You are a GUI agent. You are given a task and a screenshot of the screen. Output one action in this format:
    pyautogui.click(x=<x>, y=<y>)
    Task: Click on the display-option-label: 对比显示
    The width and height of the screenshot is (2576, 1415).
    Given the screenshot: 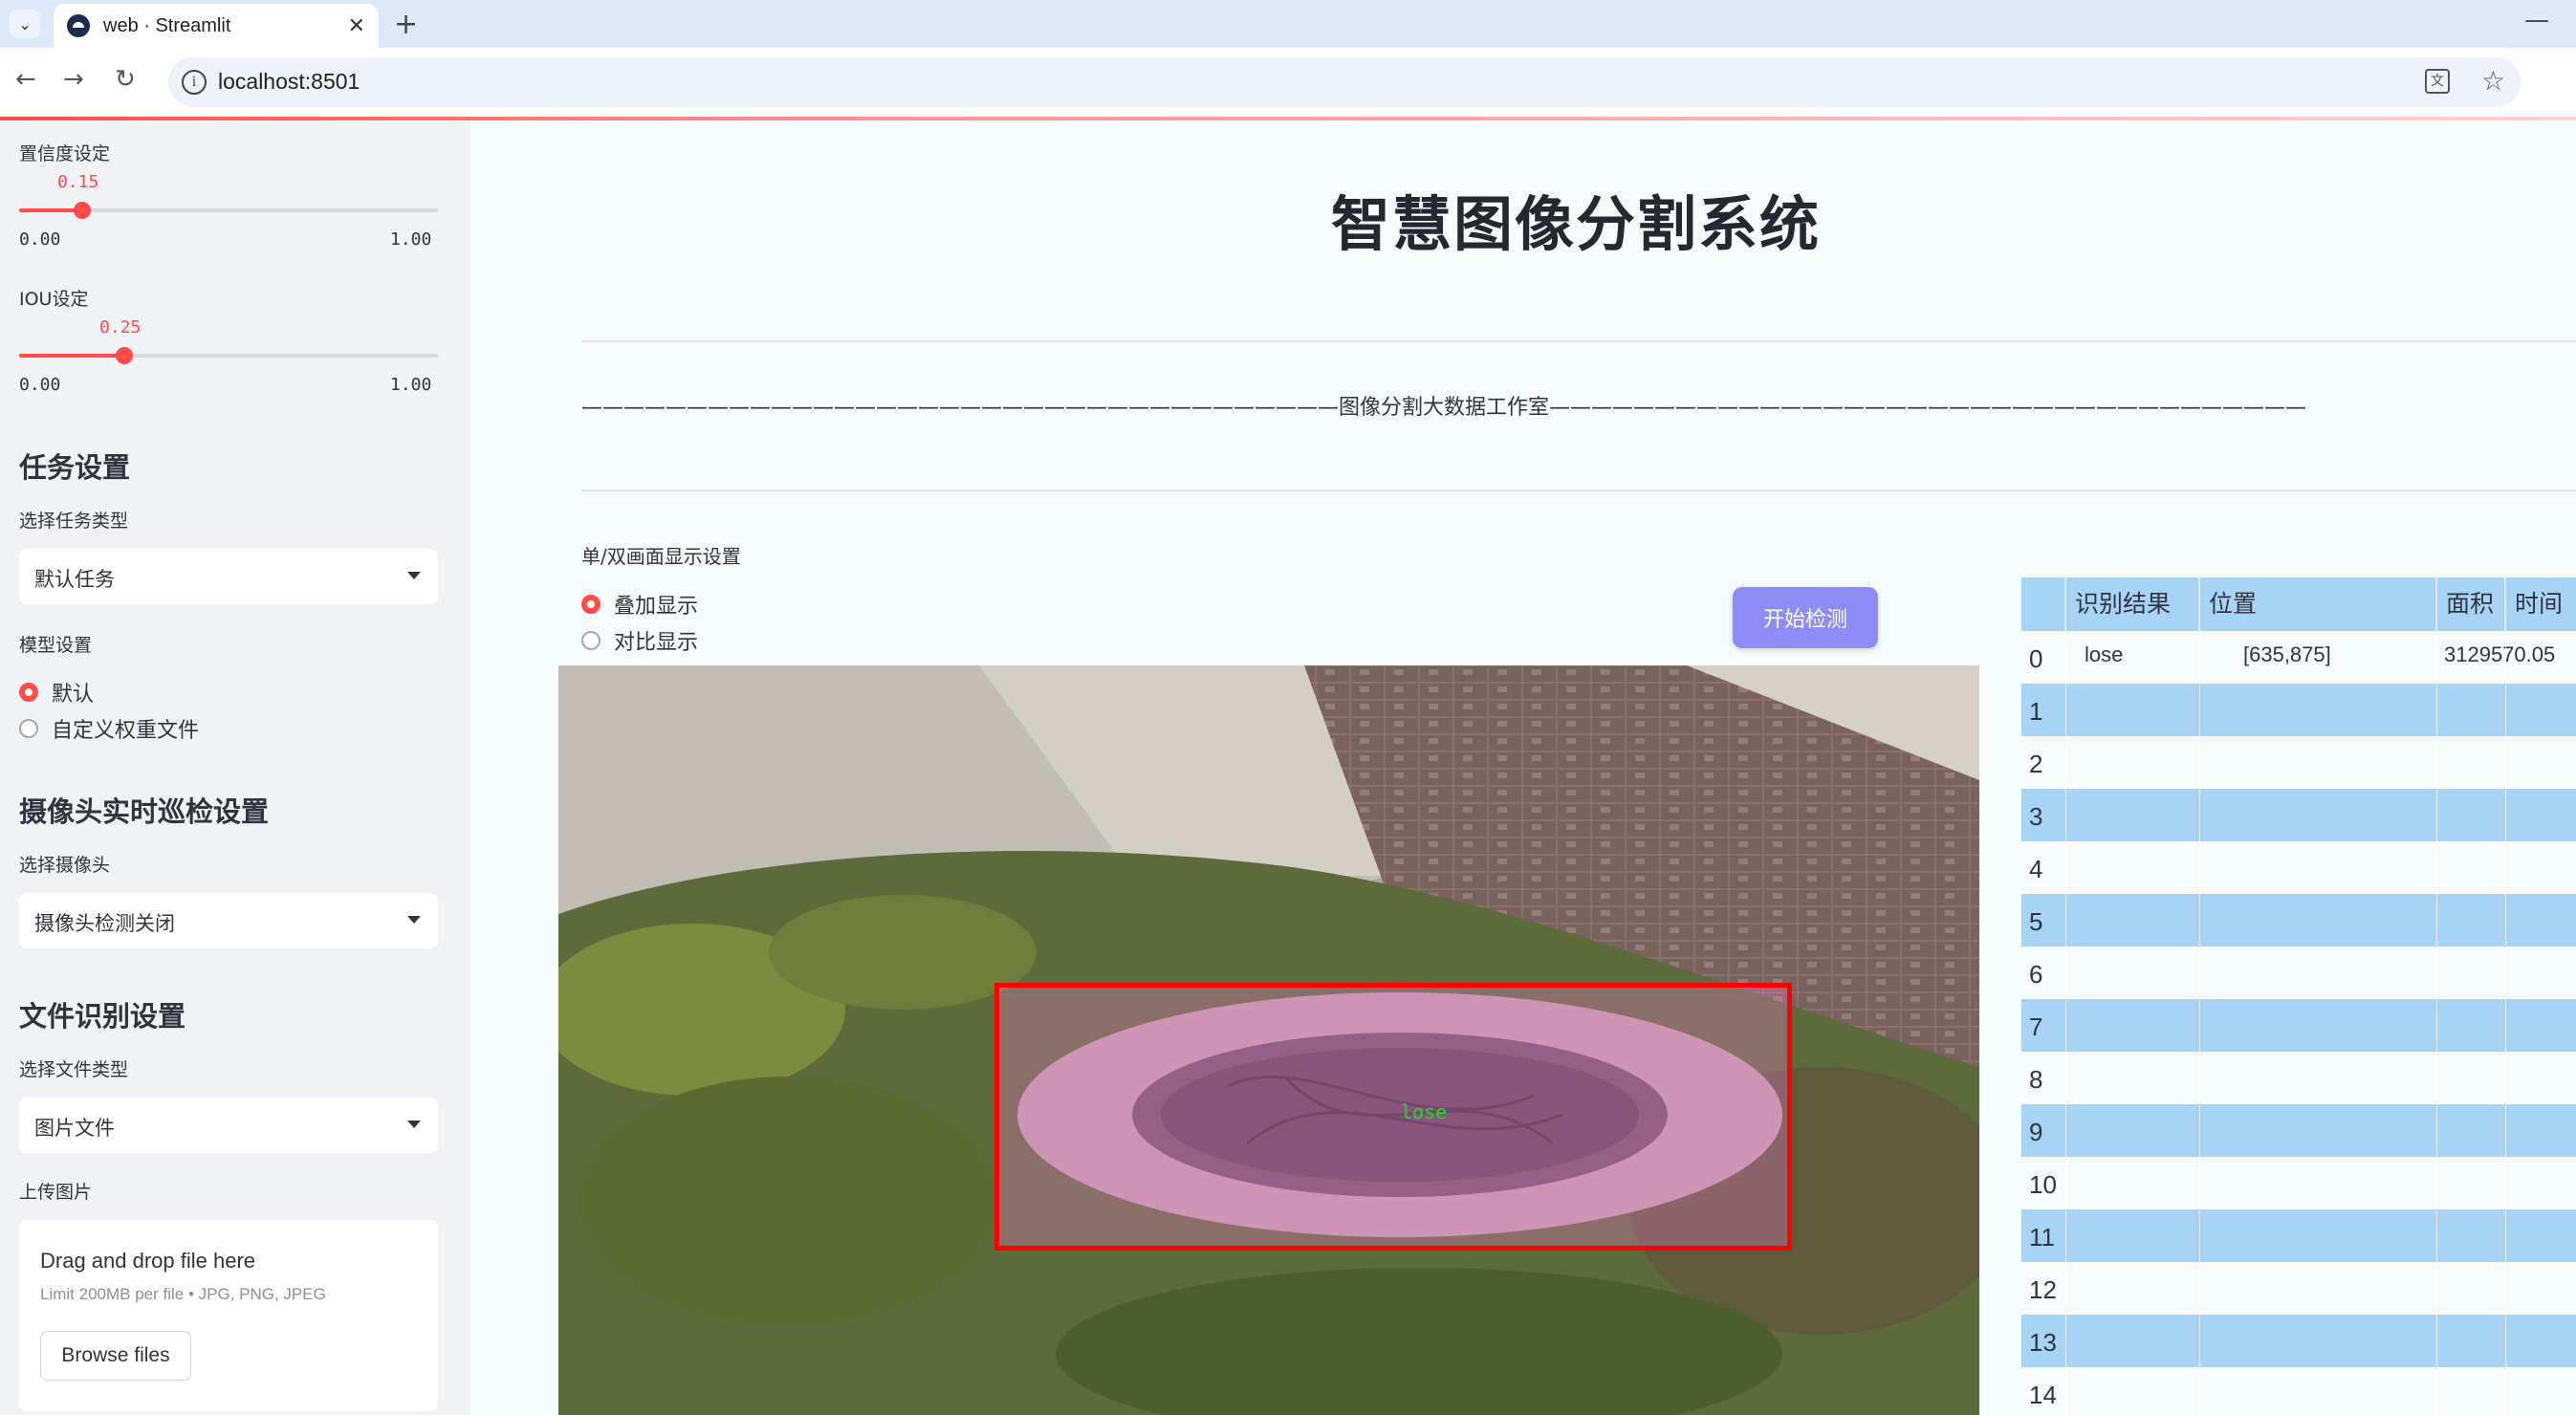 What is the action you would take?
    pyautogui.click(x=656, y=643)
    